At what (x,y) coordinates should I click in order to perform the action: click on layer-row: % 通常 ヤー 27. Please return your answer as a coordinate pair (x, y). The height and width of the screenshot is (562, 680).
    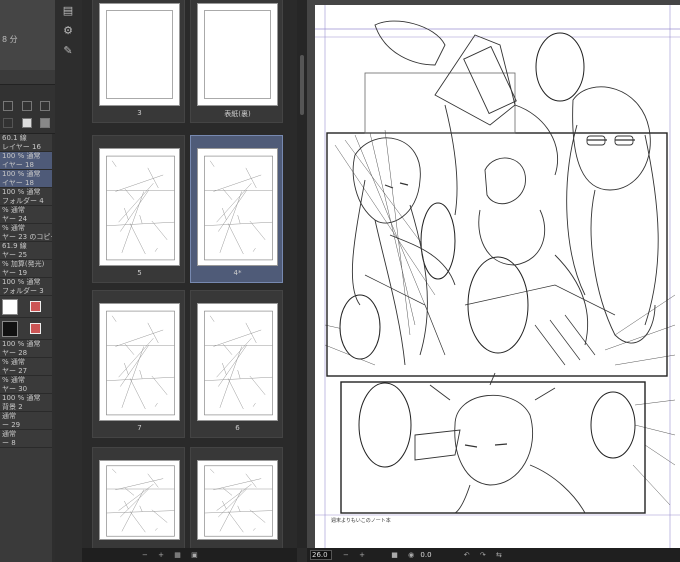
    Looking at the image, I should click on (26, 367).